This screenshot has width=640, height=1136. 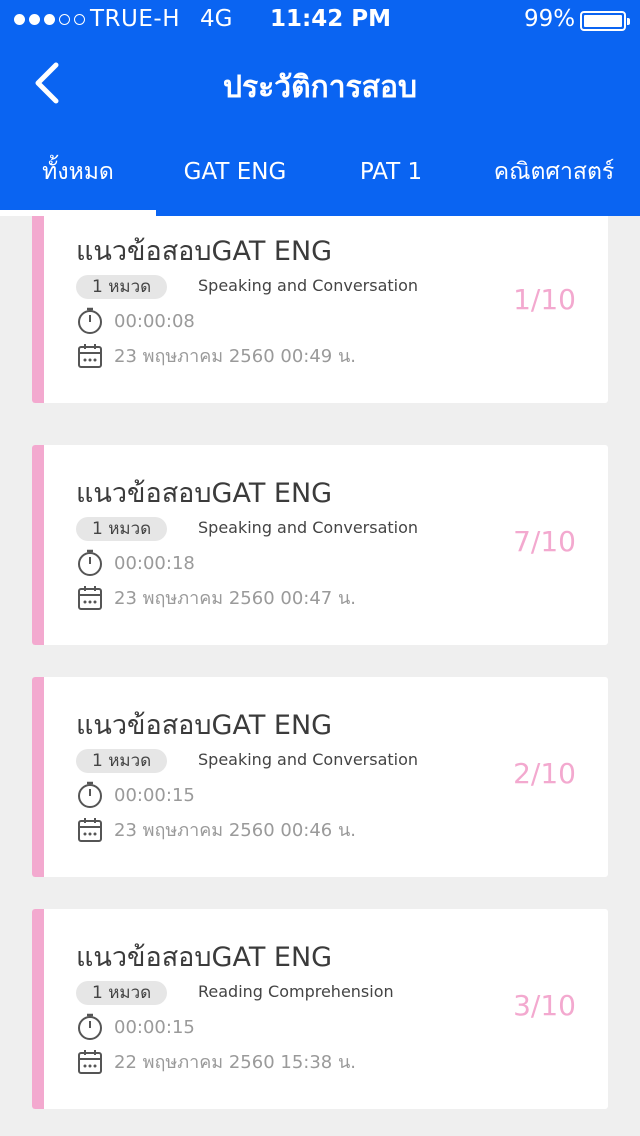 What do you see at coordinates (235, 1062) in the screenshot?
I see `exam-date: 22 พฤษภาคม 2560 15:38 น.` at bounding box center [235, 1062].